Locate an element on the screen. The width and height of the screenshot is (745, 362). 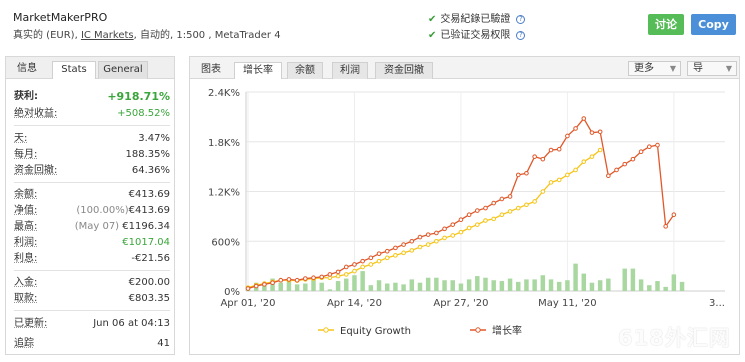
tab-balance: 余额 is located at coordinates (305, 70).